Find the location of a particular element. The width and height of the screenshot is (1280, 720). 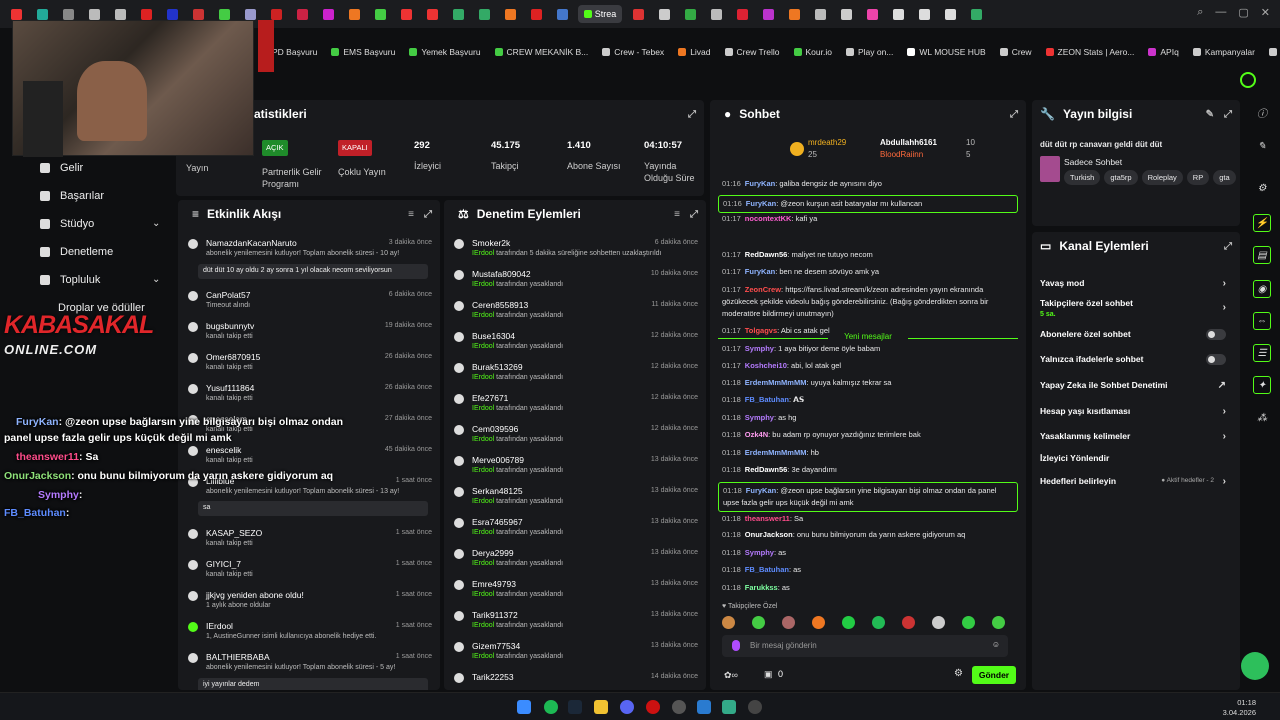

chat-message: 01:18 theanswer11: Sa is located at coordinates (870, 519).